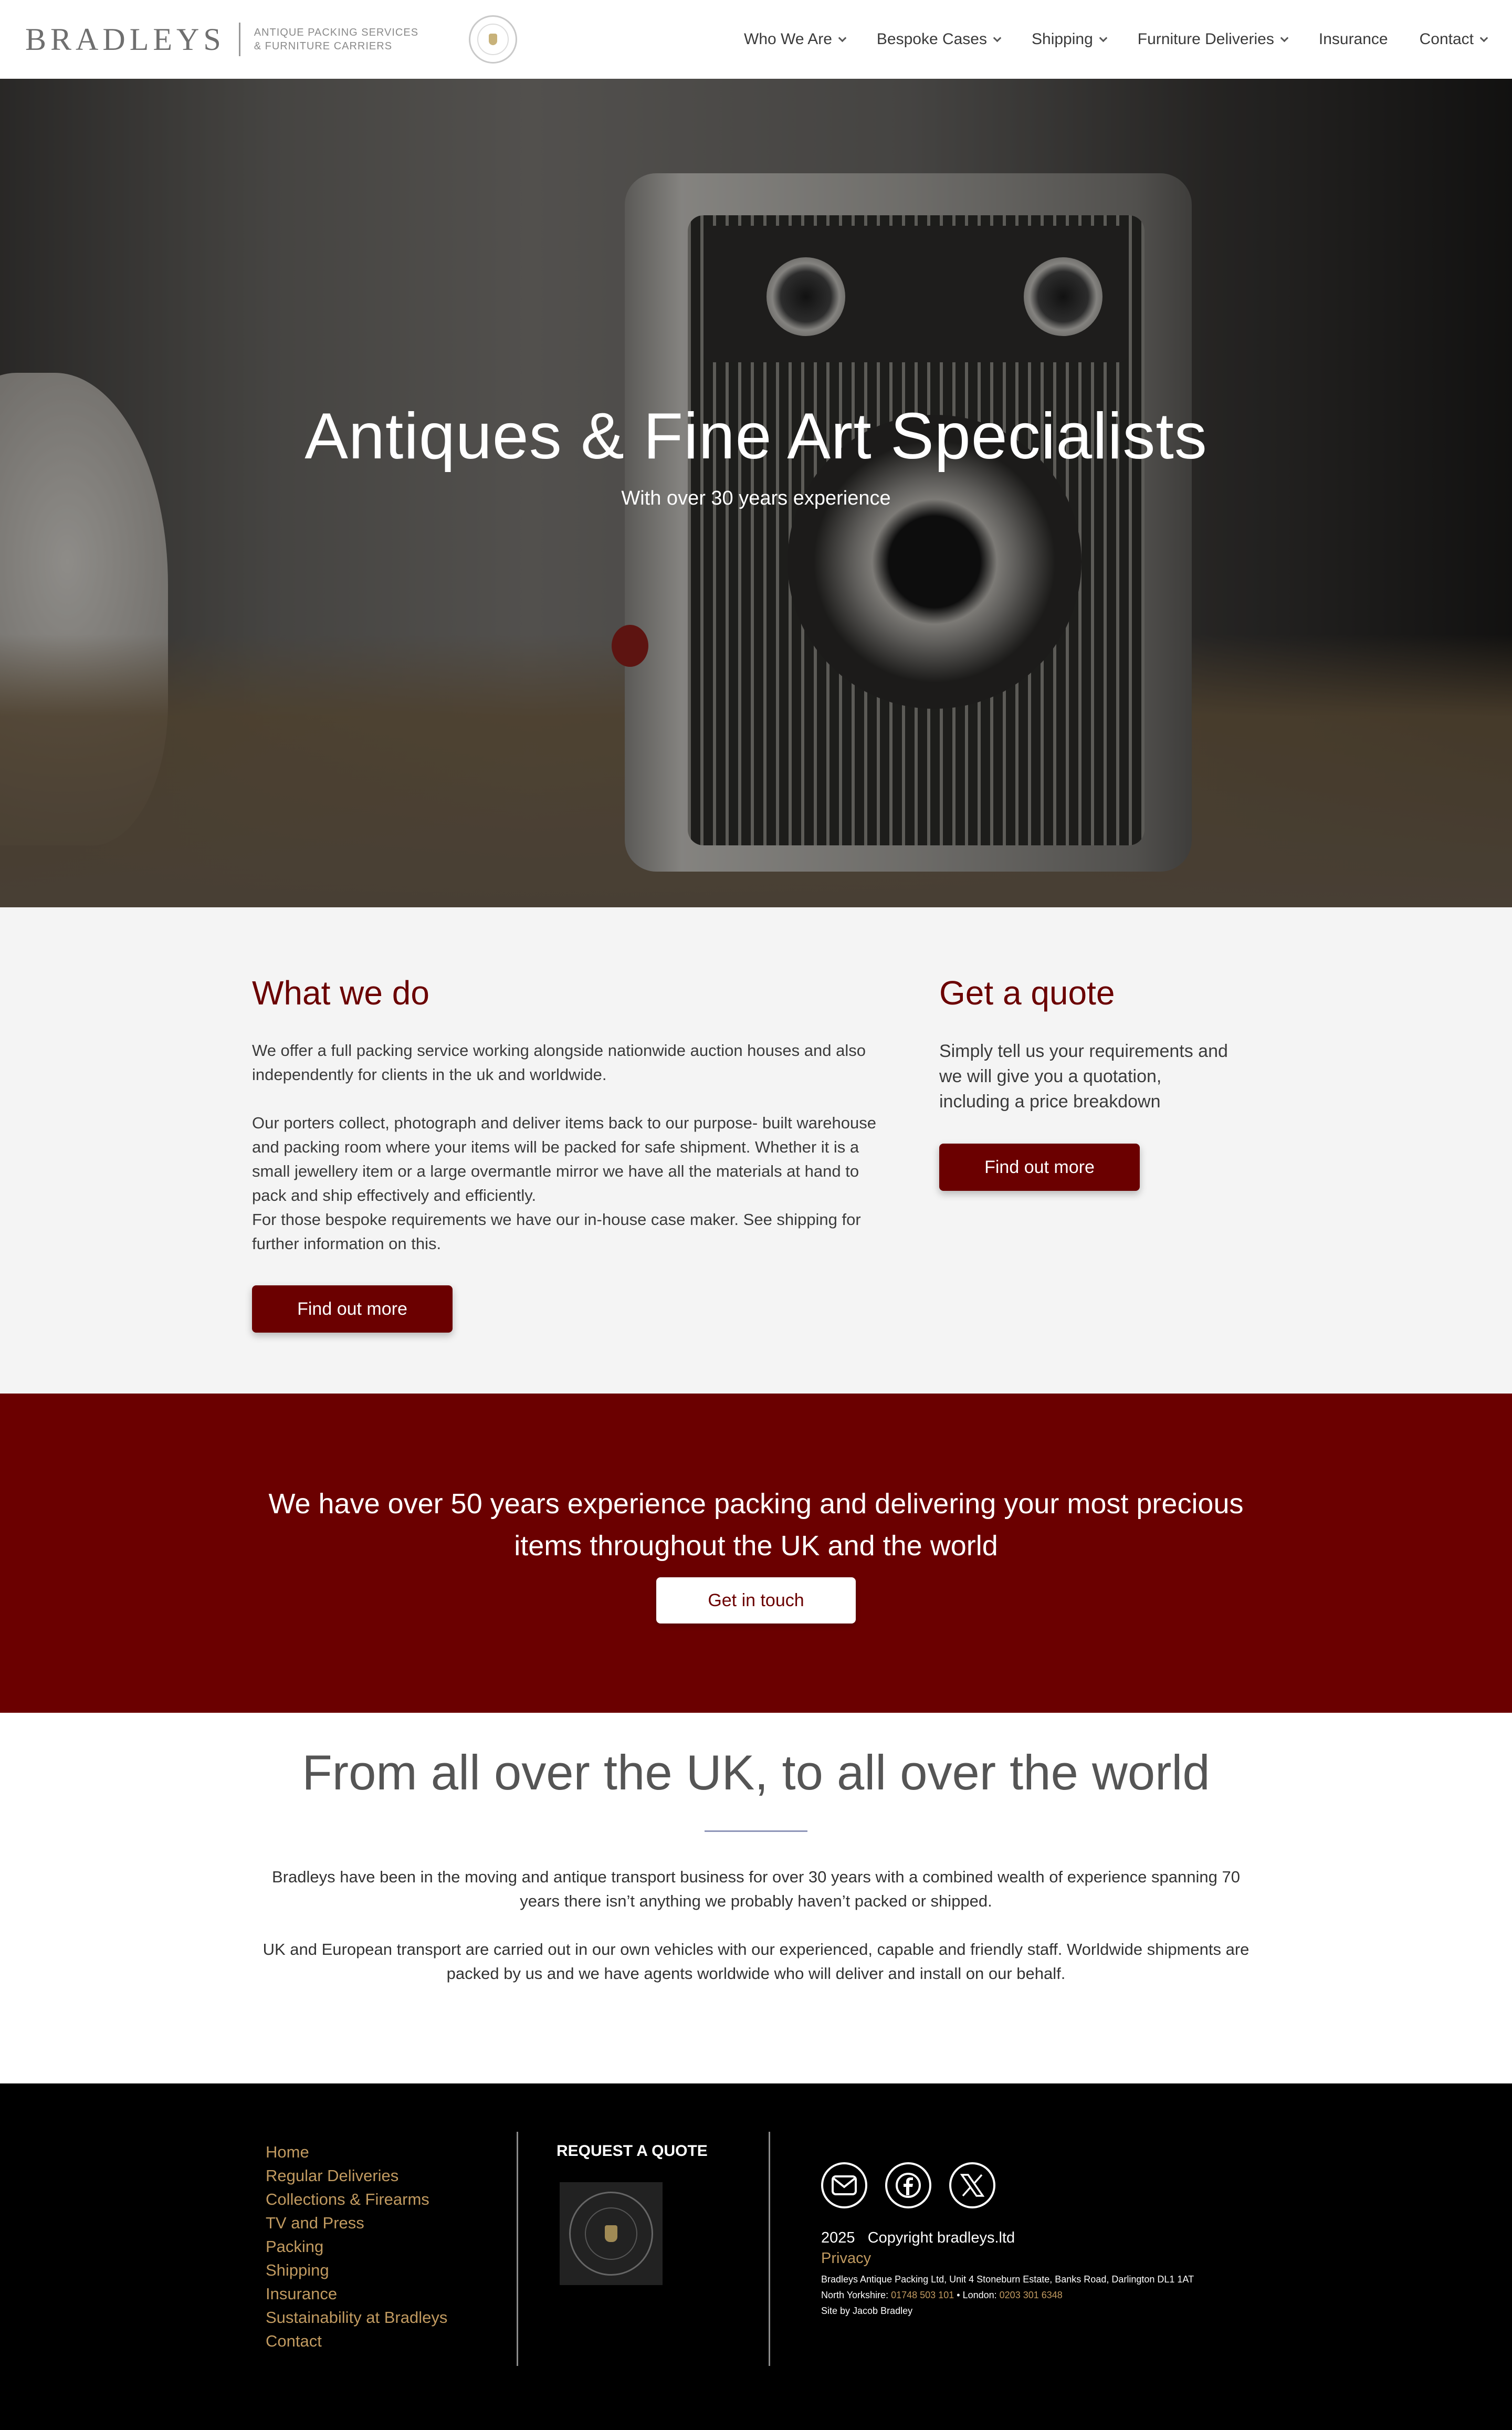 This screenshot has width=1512, height=2430. Describe the element at coordinates (1057, 2185) in the screenshot. I see `social-links` at that location.